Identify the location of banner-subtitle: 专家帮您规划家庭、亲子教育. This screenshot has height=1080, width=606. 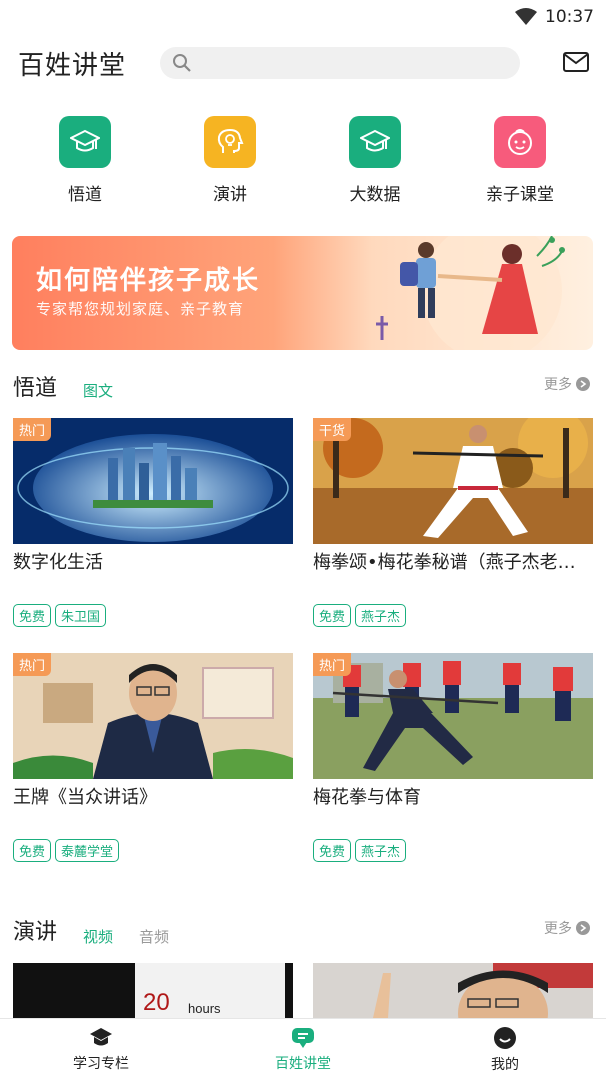
(140, 309).